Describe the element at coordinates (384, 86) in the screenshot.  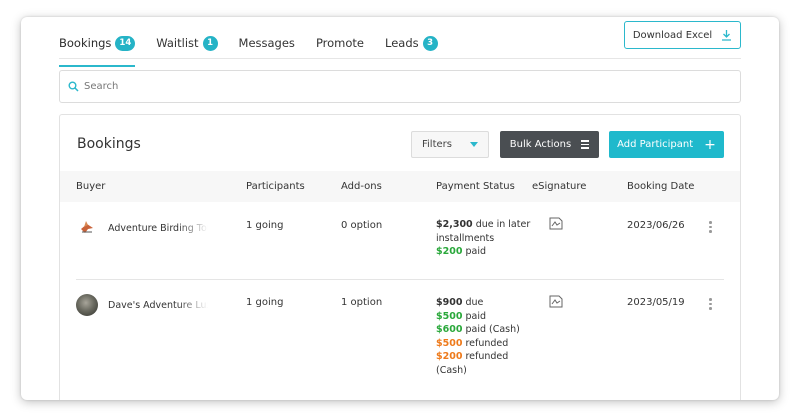
I see `search-input` at that location.